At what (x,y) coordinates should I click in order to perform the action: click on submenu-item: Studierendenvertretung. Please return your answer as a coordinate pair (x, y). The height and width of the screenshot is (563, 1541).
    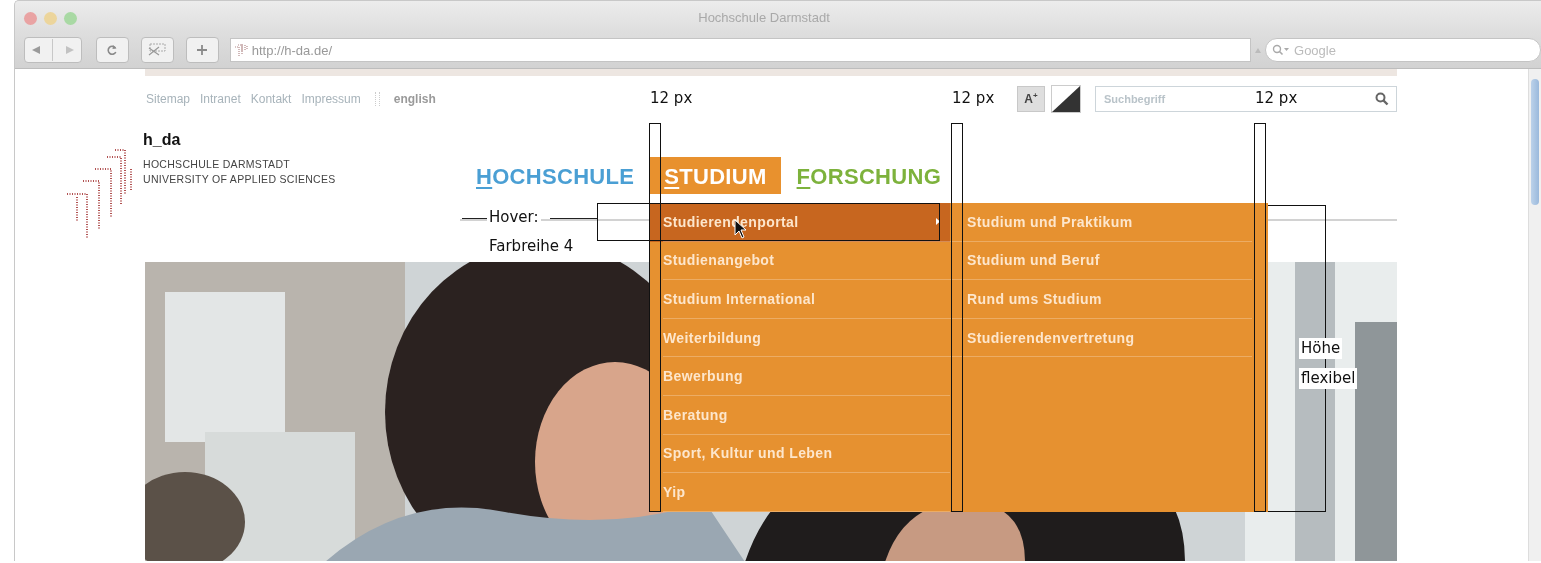
    Looking at the image, I should click on (1101, 338).